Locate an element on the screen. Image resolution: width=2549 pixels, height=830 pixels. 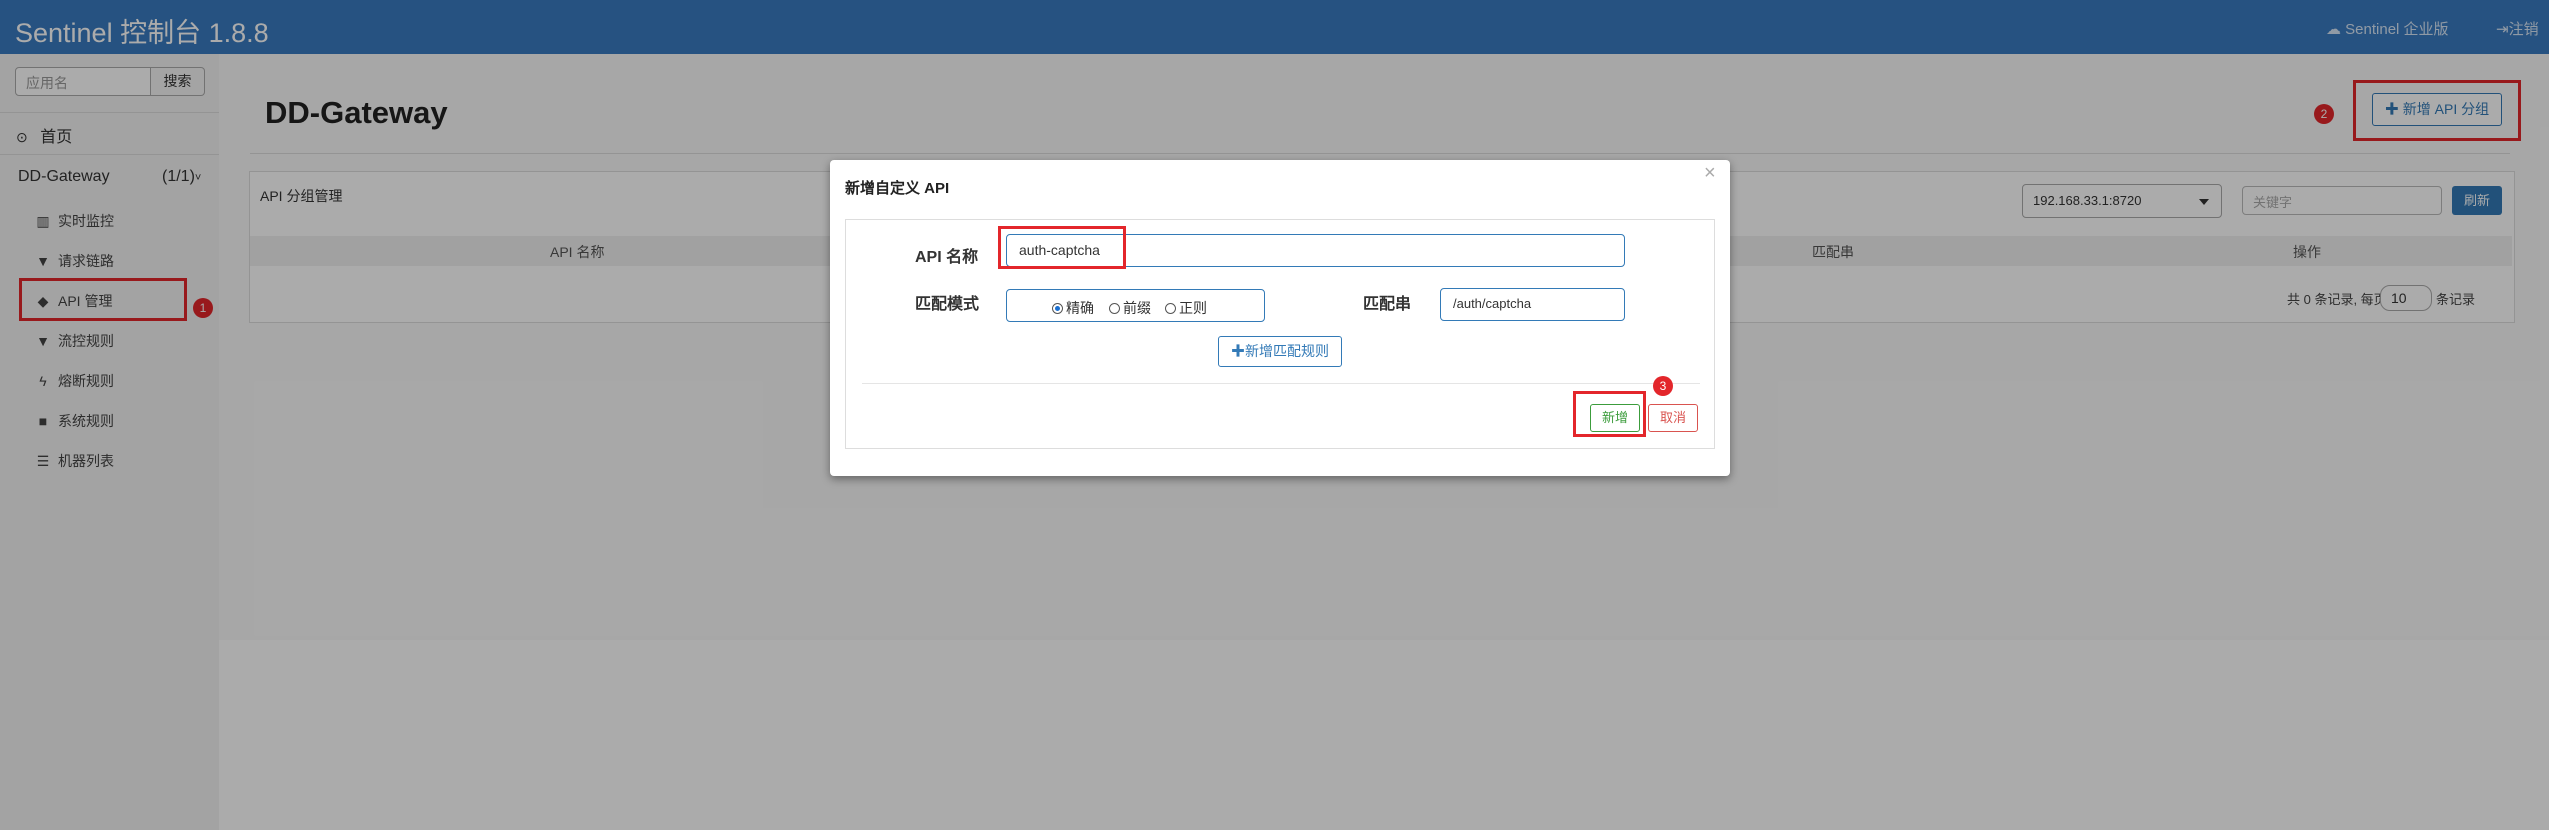
match-mode-label: 匹配模式 is located at coordinates (947, 304).